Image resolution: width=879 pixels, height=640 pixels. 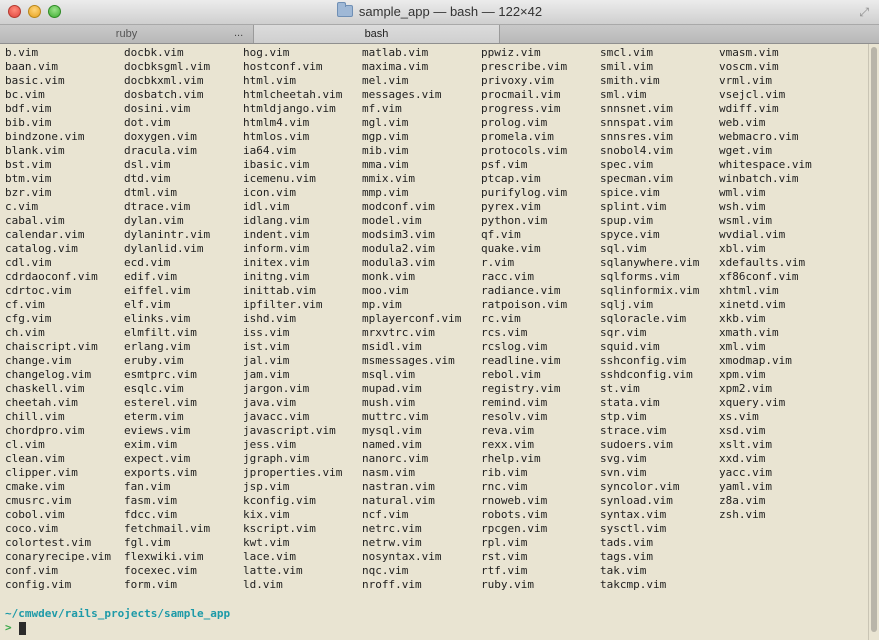 What do you see at coordinates (392, 584) in the screenshot?
I see `file-name: nroff.vim` at bounding box center [392, 584].